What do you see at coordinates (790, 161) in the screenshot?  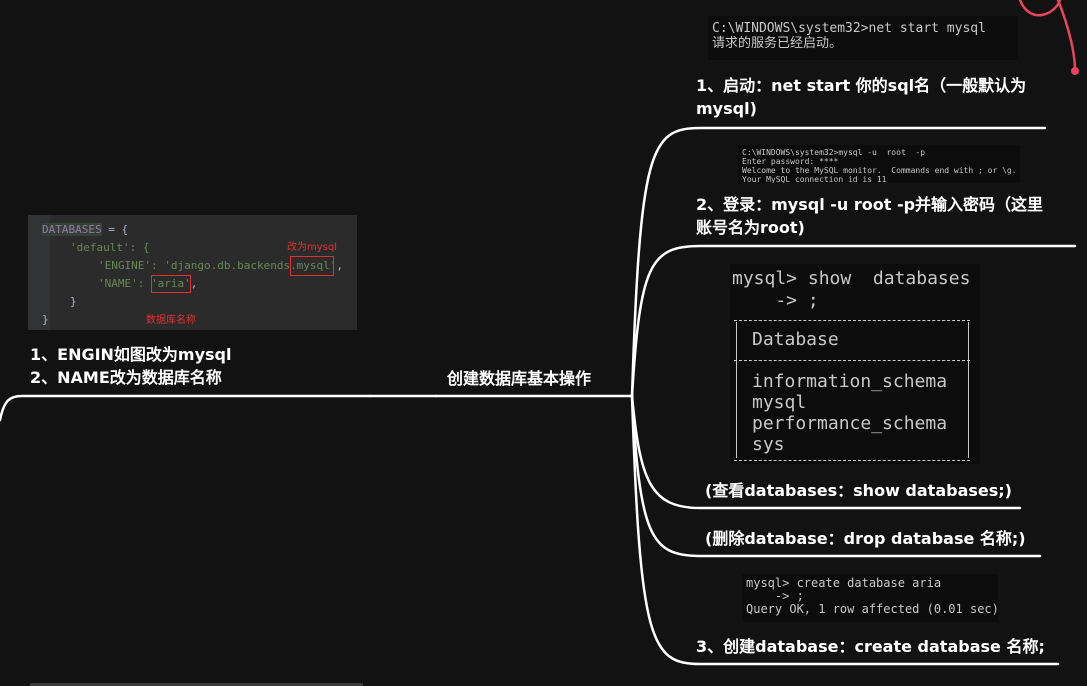 I see `terminal-line: Enter password: ****` at bounding box center [790, 161].